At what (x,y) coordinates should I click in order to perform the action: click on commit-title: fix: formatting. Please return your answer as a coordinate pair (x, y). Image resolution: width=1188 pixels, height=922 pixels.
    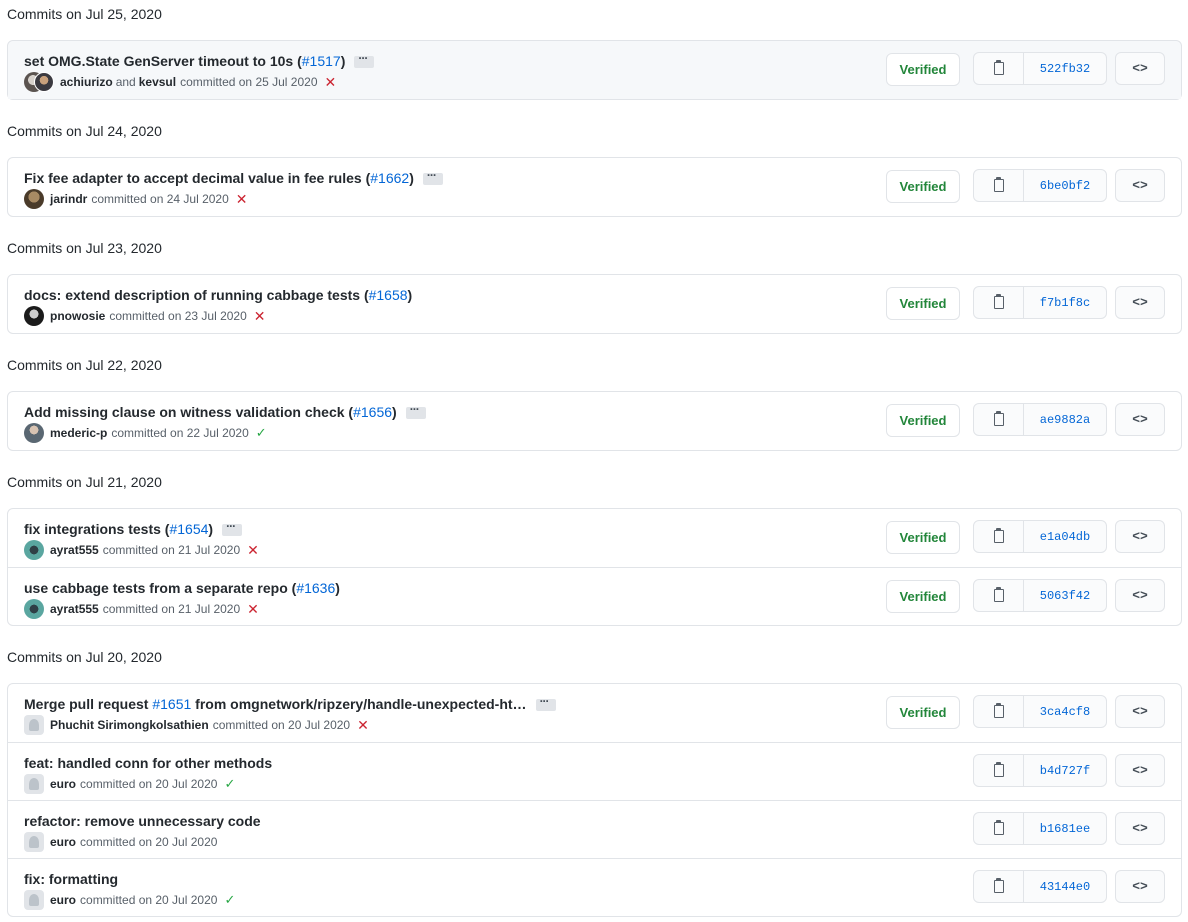
    Looking at the image, I should click on (71, 879).